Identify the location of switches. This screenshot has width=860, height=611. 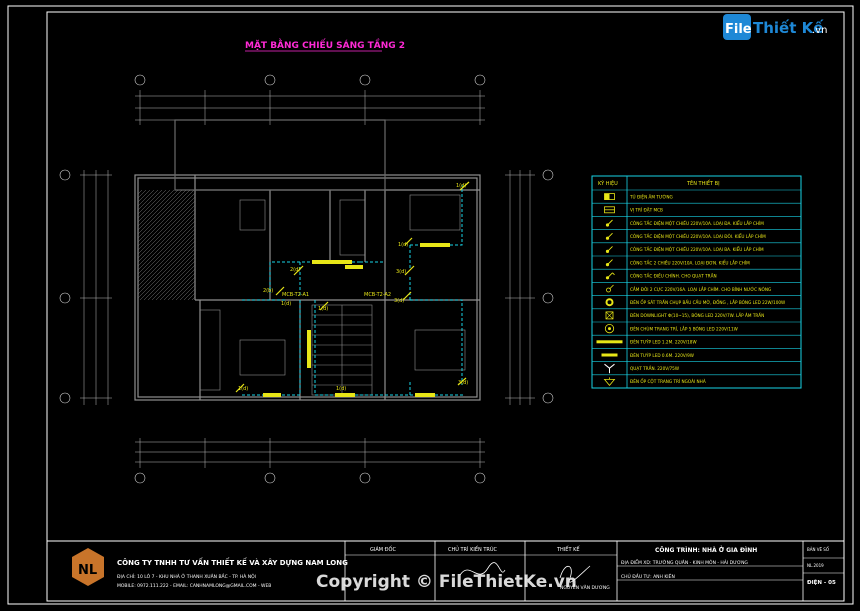
(352, 287).